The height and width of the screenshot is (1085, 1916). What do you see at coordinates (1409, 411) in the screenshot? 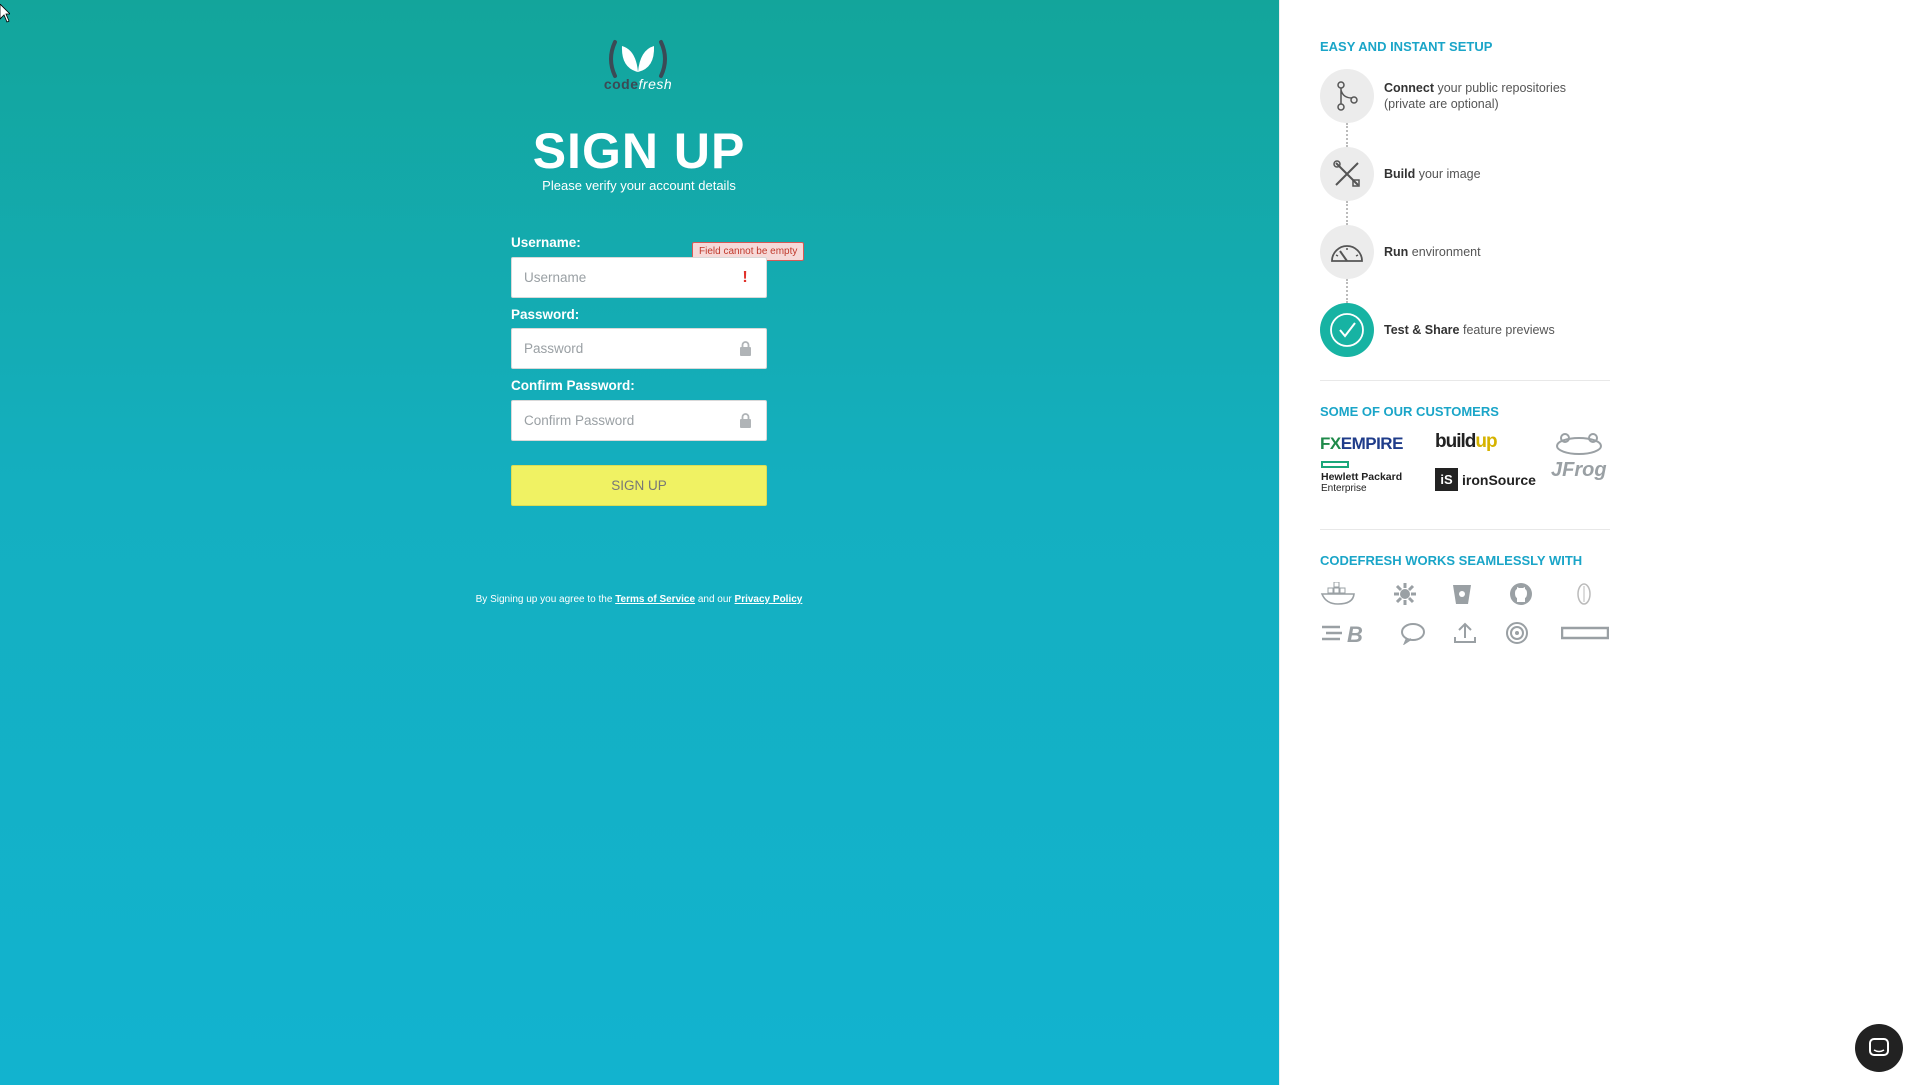
I see `customers-section-title: SOME OF OUR CUSTOMERS` at bounding box center [1409, 411].